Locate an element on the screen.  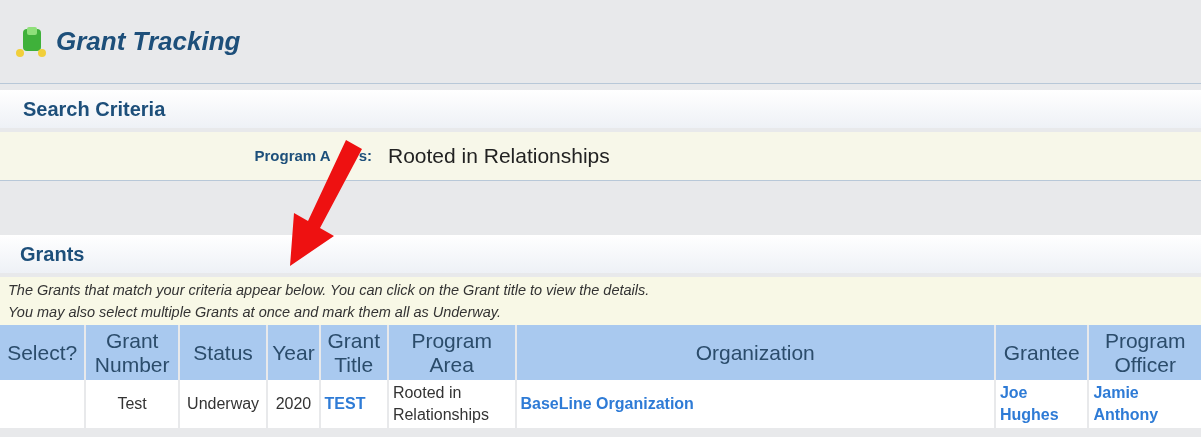
table-link: Jamie Anthony is located at coordinates (1126, 404).